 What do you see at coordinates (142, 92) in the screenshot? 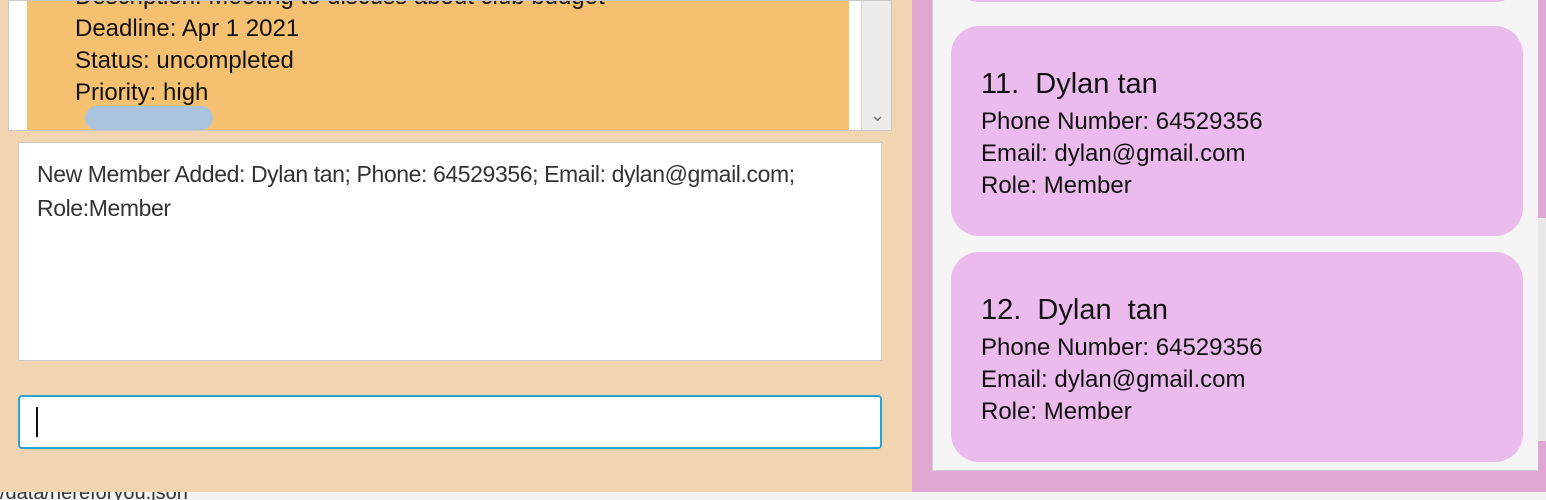
I see `task-priority: Priority: high` at bounding box center [142, 92].